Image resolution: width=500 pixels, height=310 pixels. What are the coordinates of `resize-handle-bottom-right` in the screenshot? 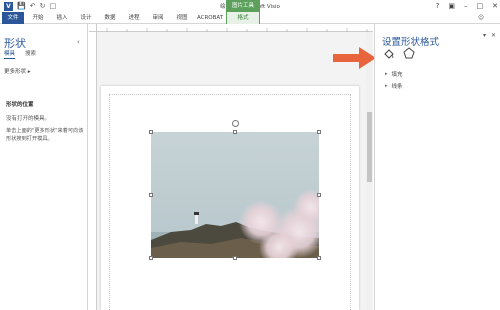 It's located at (319, 258).